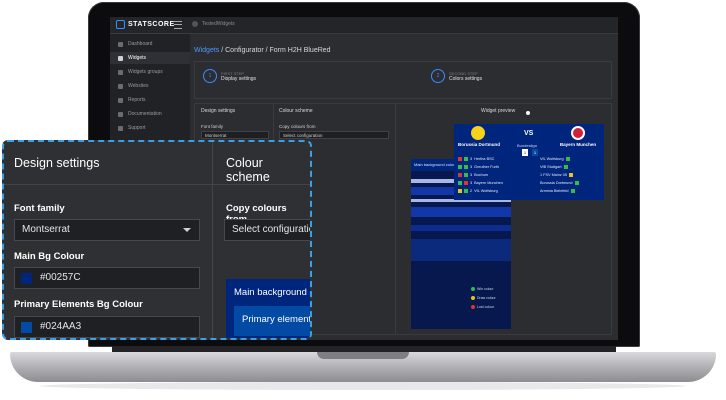 This screenshot has width=726, height=400. What do you see at coordinates (554, 174) in the screenshot?
I see `form-opponent: 1 FSV Mainz 05` at bounding box center [554, 174].